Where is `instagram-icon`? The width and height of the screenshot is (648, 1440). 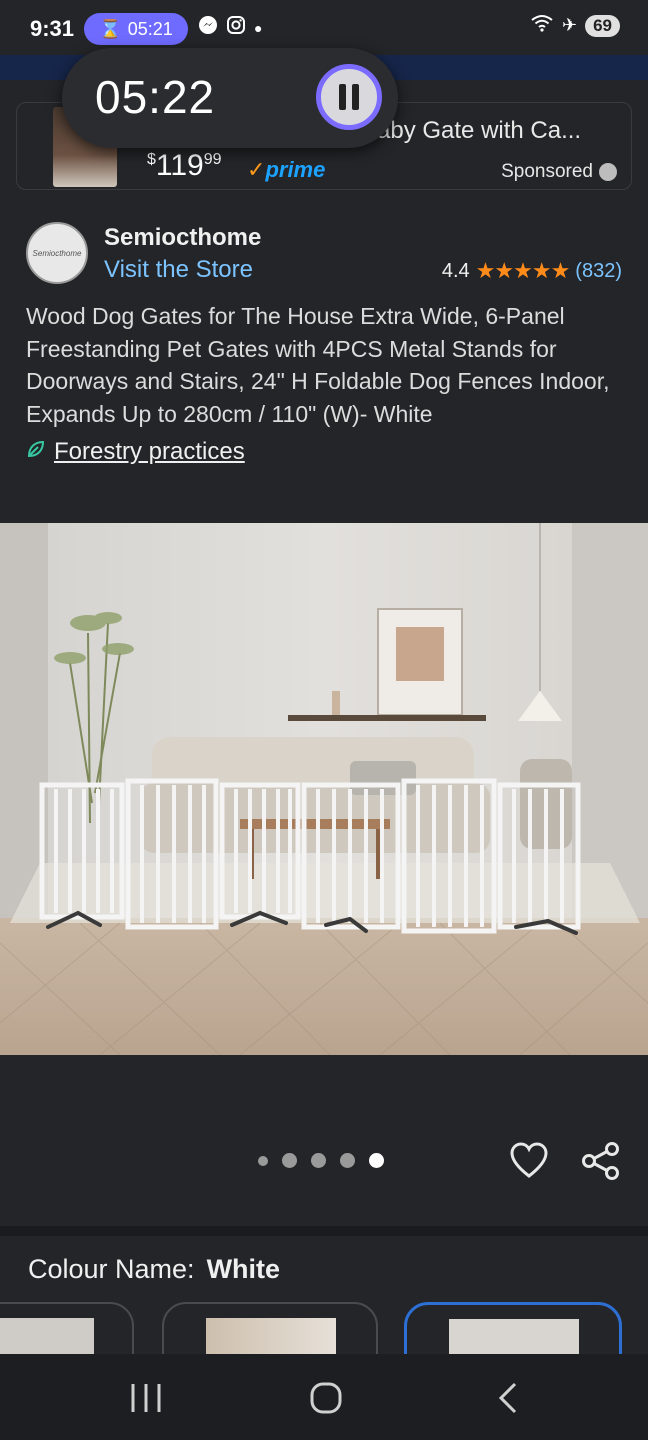
instagram-icon is located at coordinates (236, 28).